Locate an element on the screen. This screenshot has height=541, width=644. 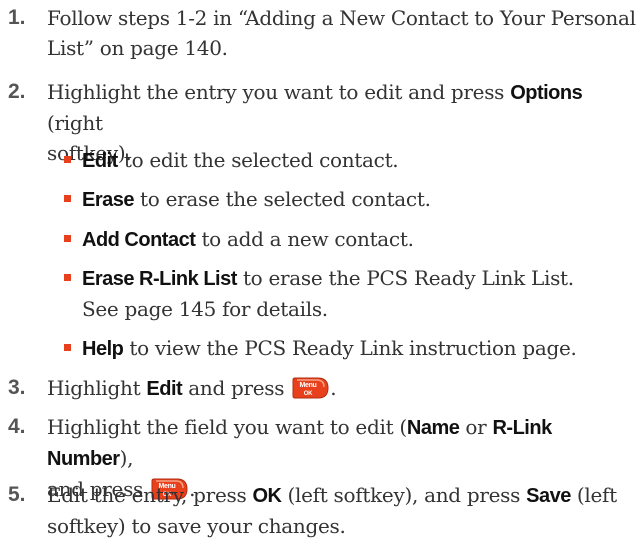
svg-text: OK is located at coordinates (308, 394).